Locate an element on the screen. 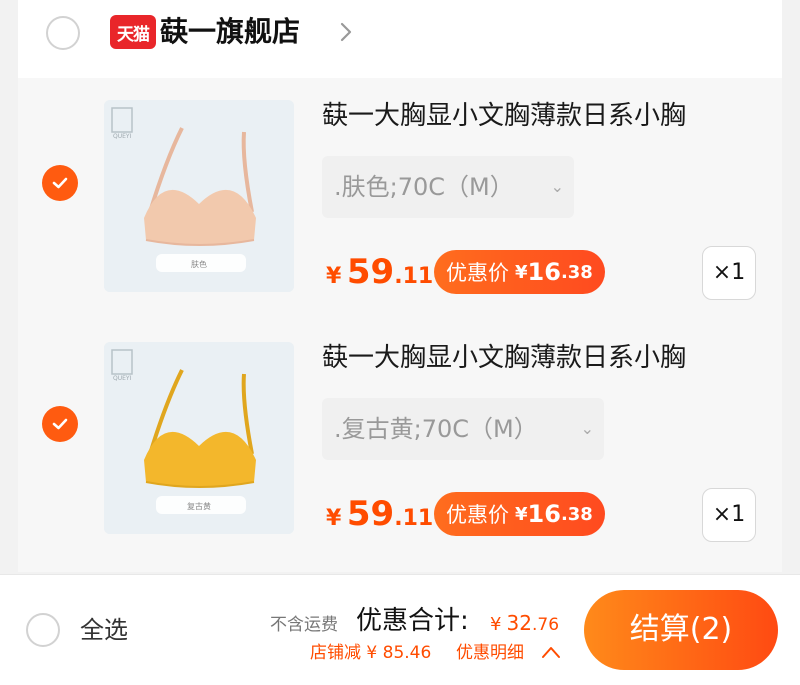  sku-selector: .肤色;70C（M） ⌄ is located at coordinates (448, 187).